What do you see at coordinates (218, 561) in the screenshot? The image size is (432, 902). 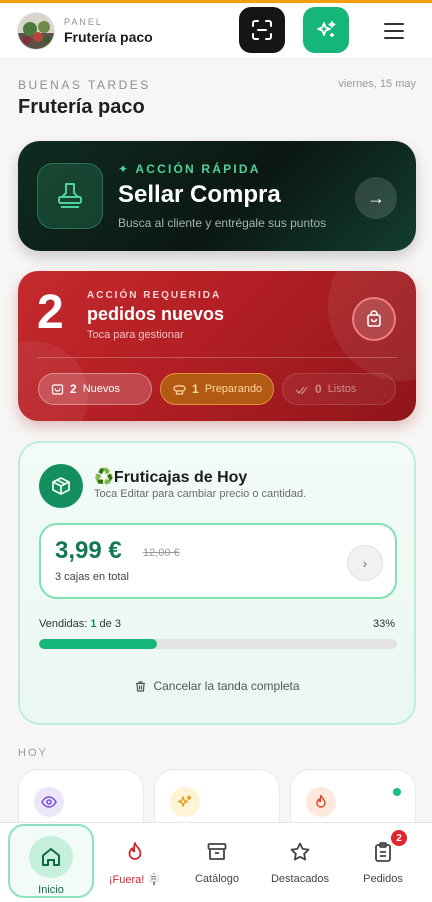 I see `price-card: 3,99 € 12,00 € 3 cajas en total ›` at bounding box center [218, 561].